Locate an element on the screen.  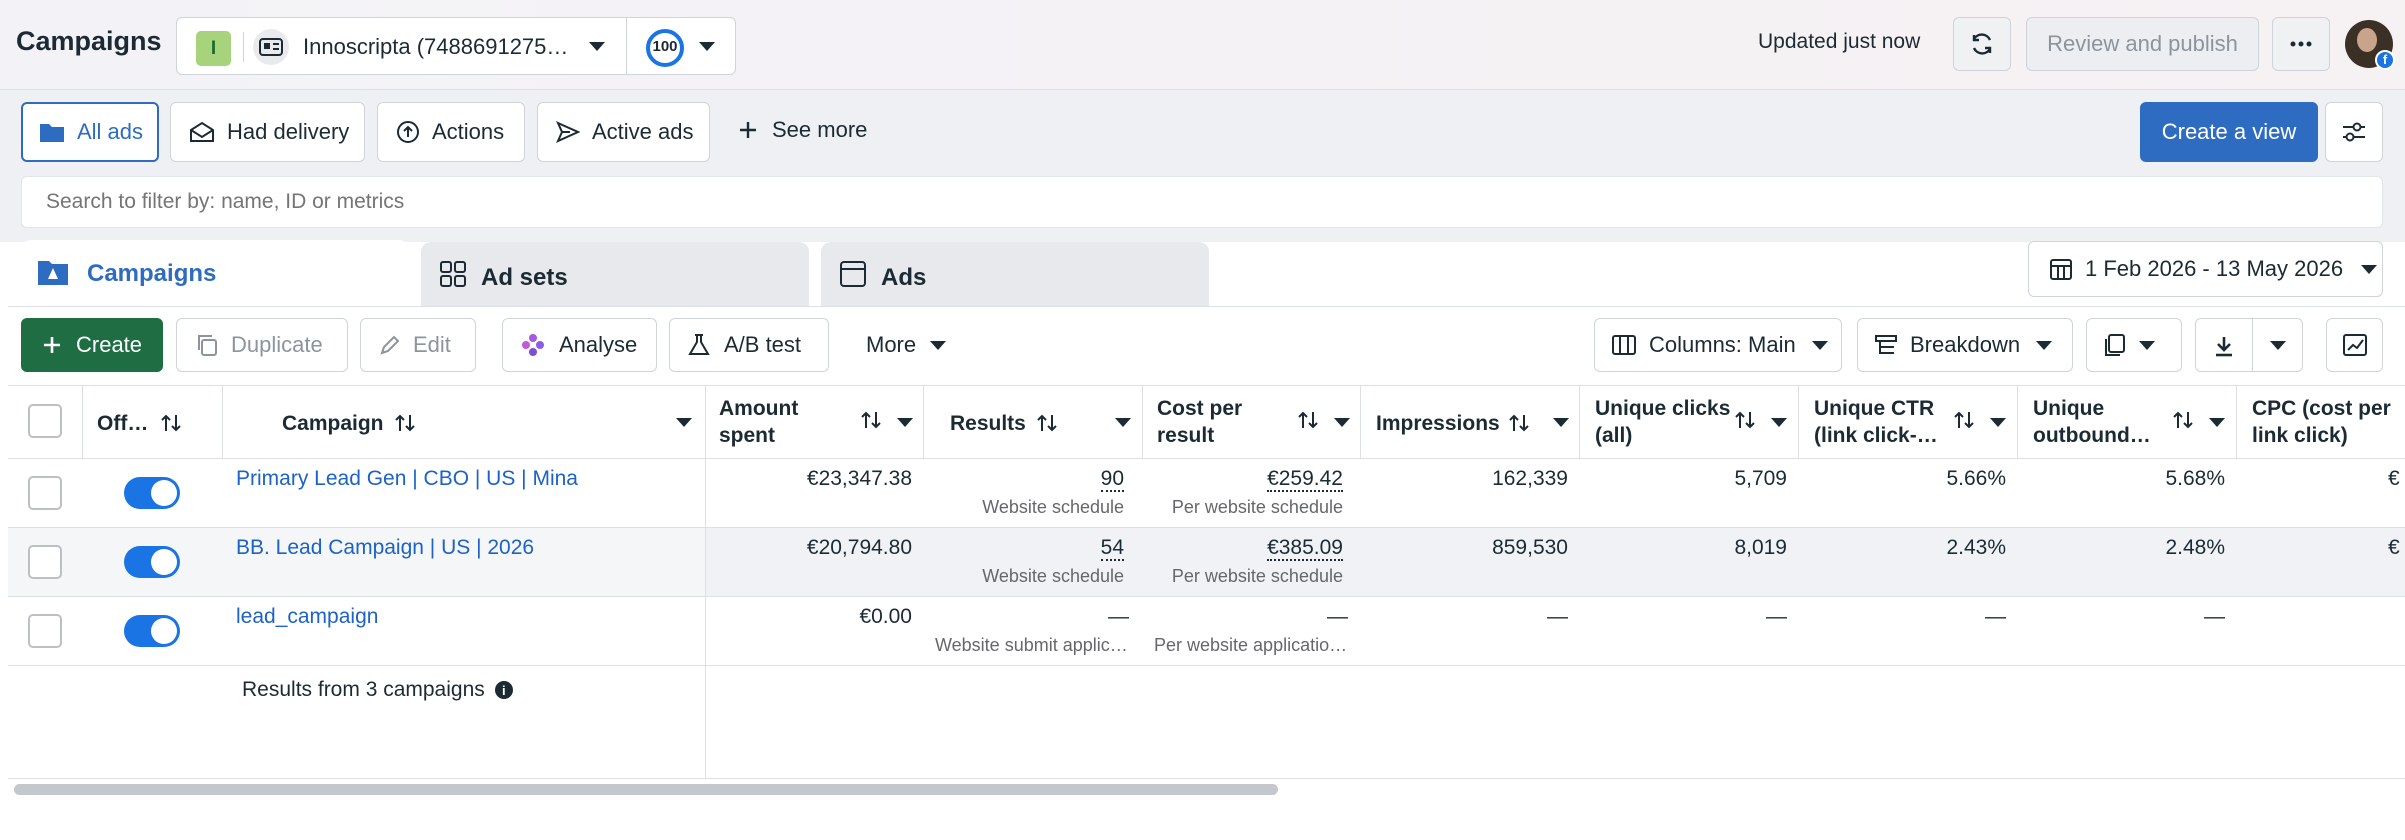
results-summary-label: Results from 3 campaigns is located at coordinates (363, 689).